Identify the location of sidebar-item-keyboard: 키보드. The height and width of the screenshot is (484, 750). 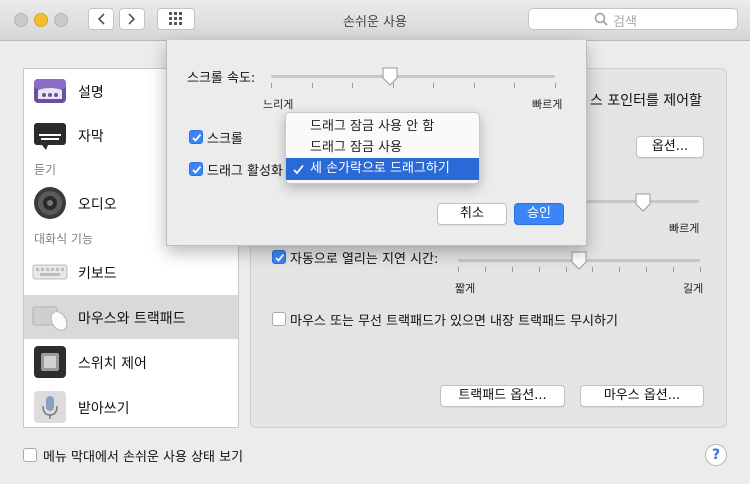
(131, 272).